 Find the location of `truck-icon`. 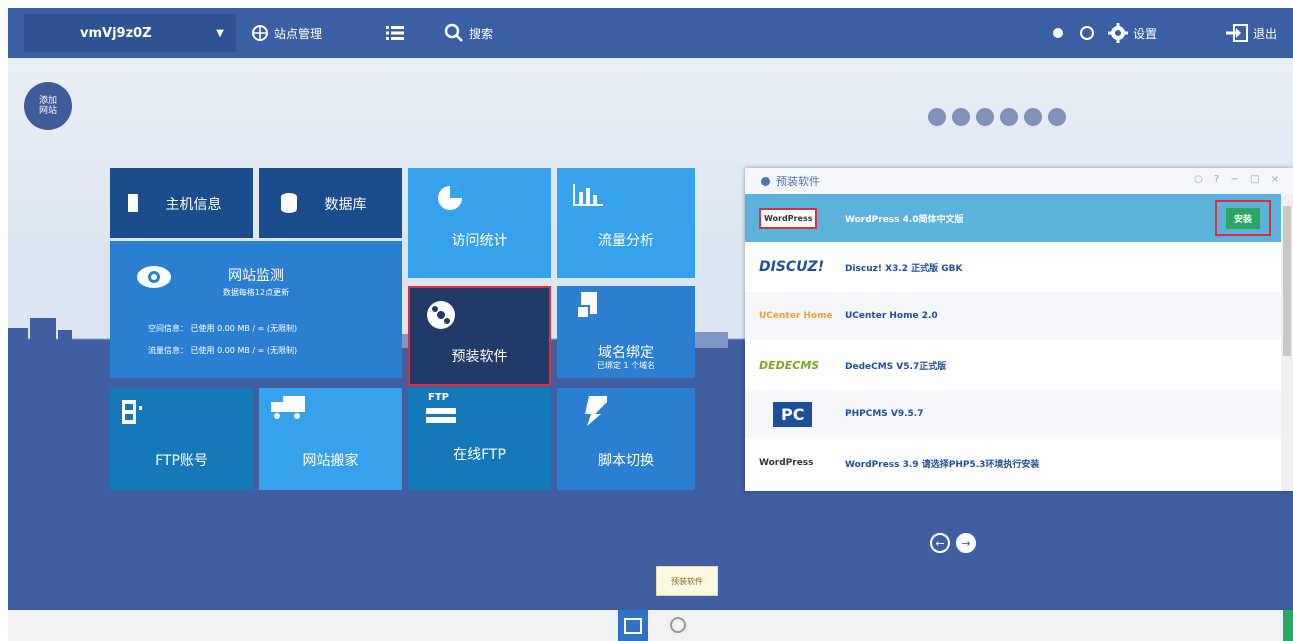

truck-icon is located at coordinates (288, 407).